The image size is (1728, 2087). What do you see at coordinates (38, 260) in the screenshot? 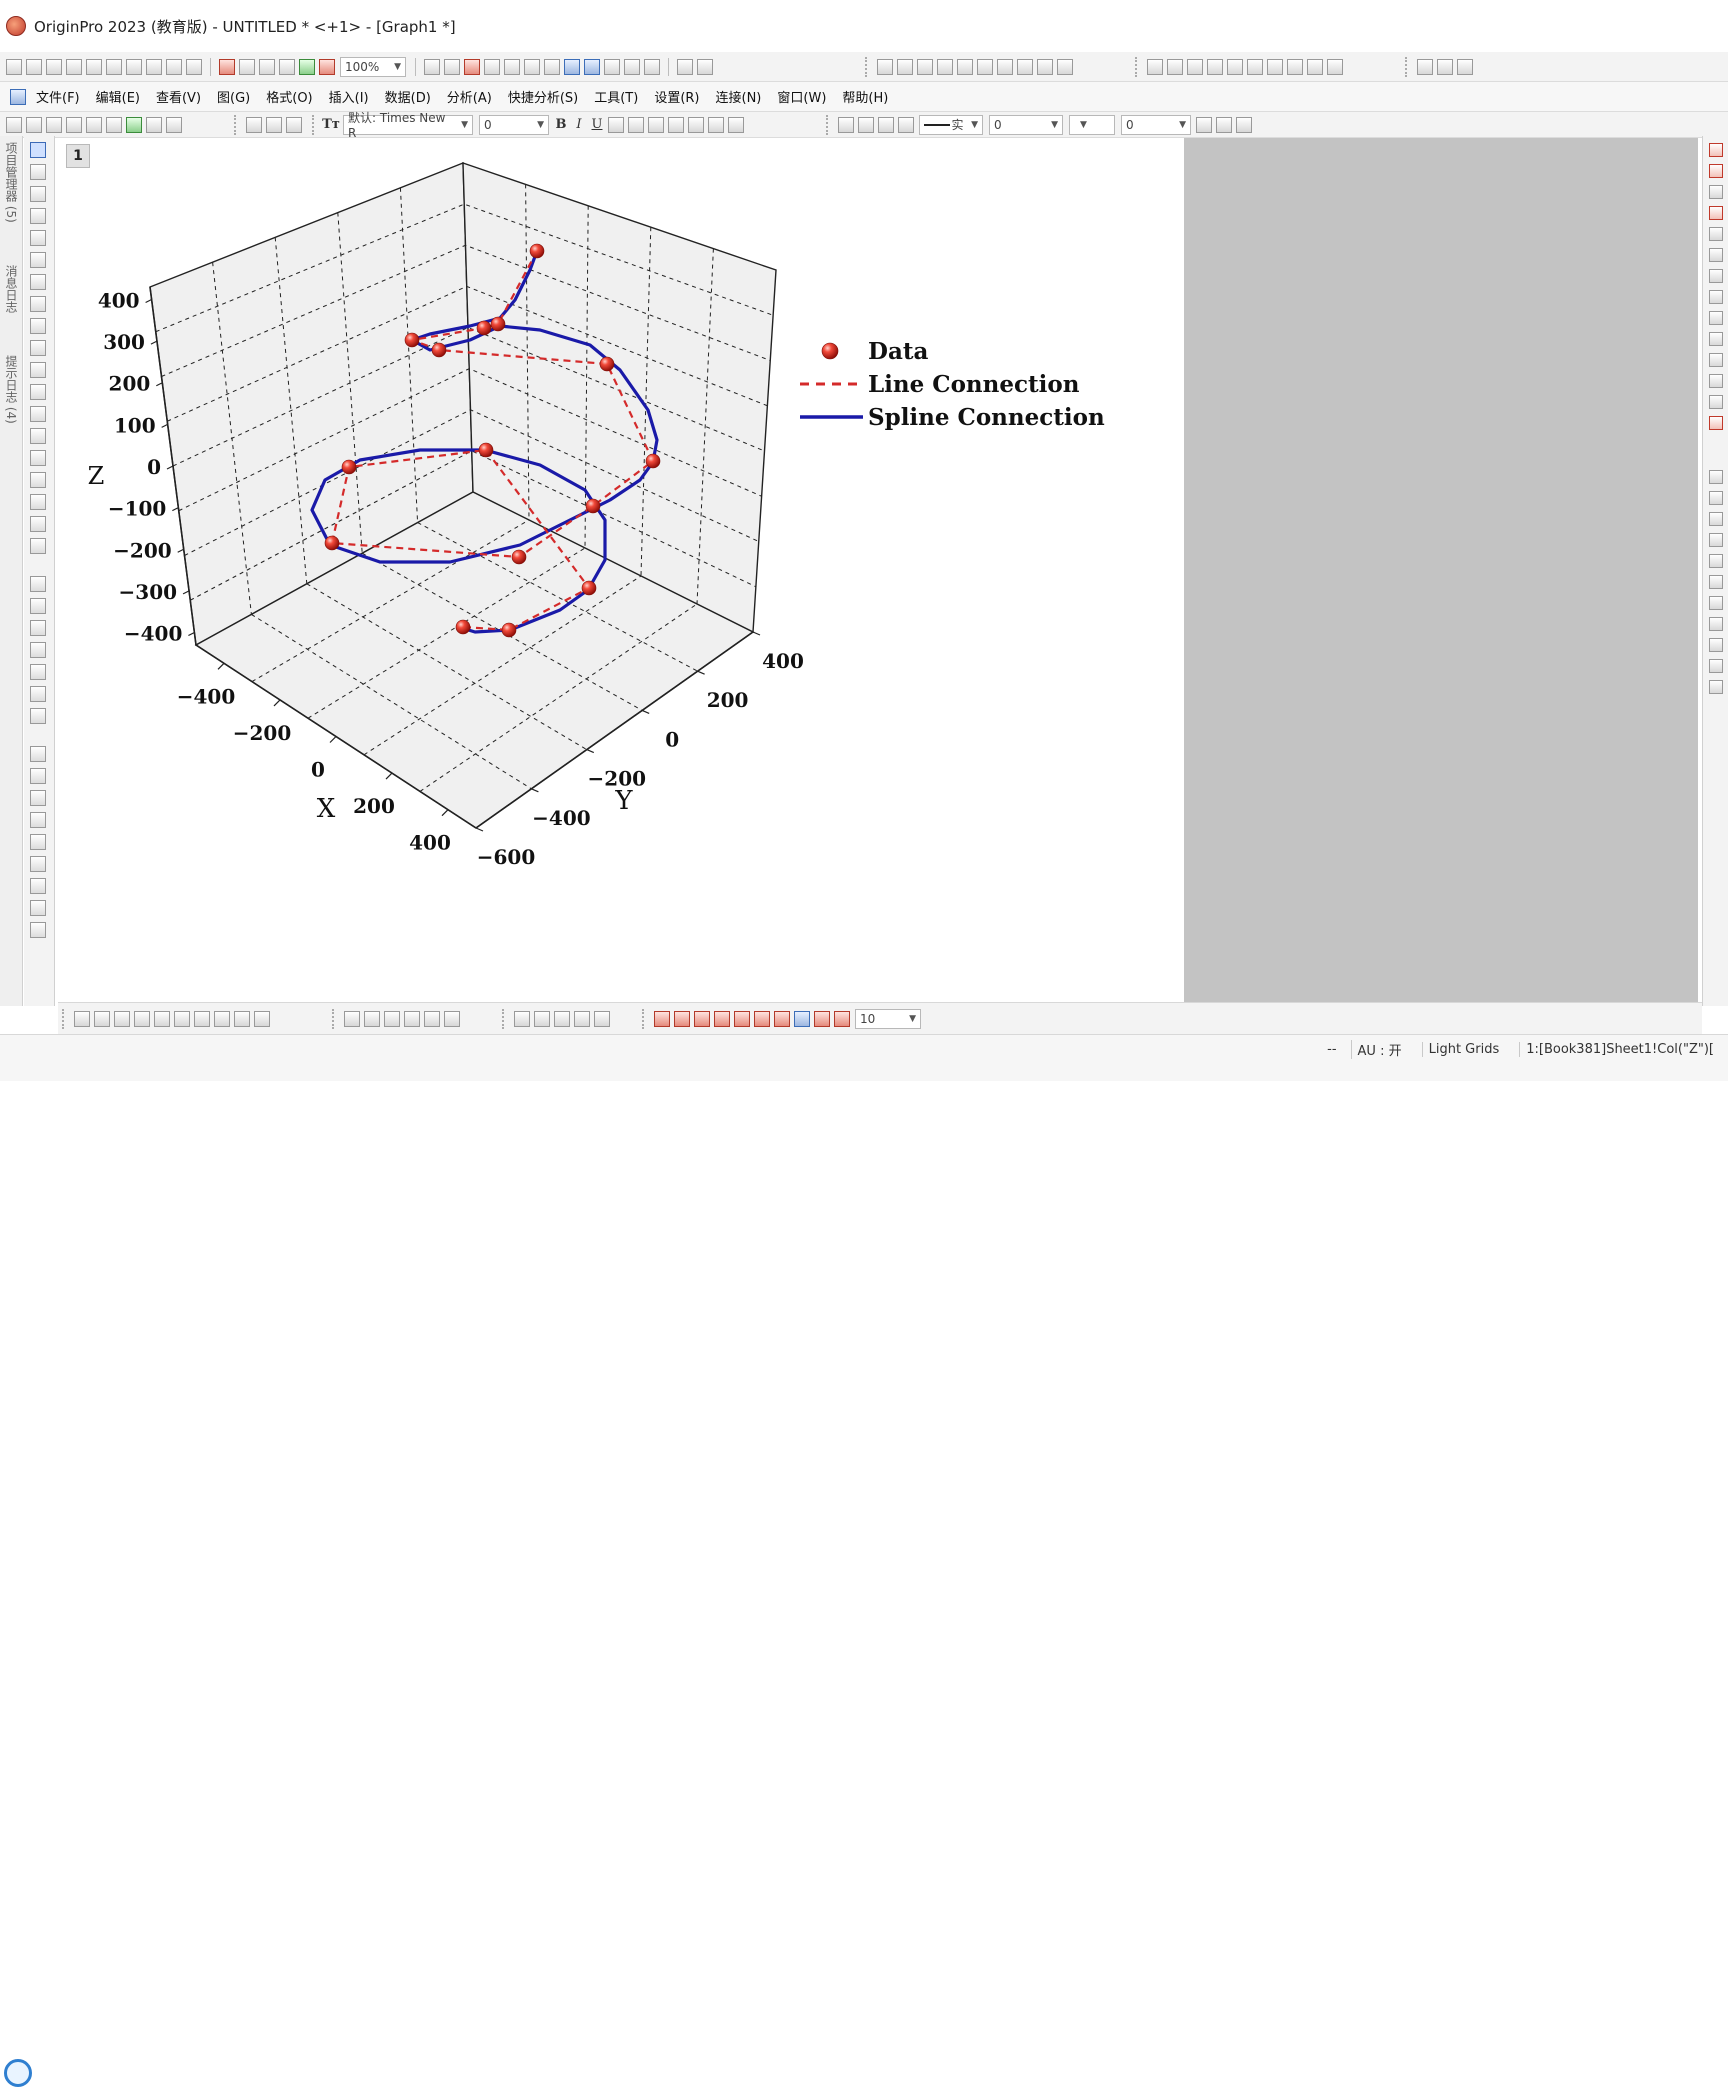
I see `annotation-icon` at bounding box center [38, 260].